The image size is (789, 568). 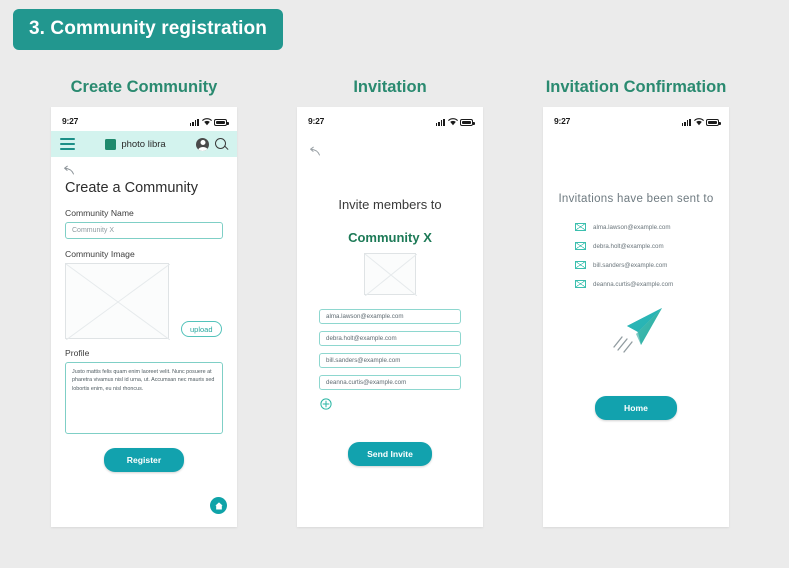 I want to click on community-name-input: Community X, so click(x=144, y=230).